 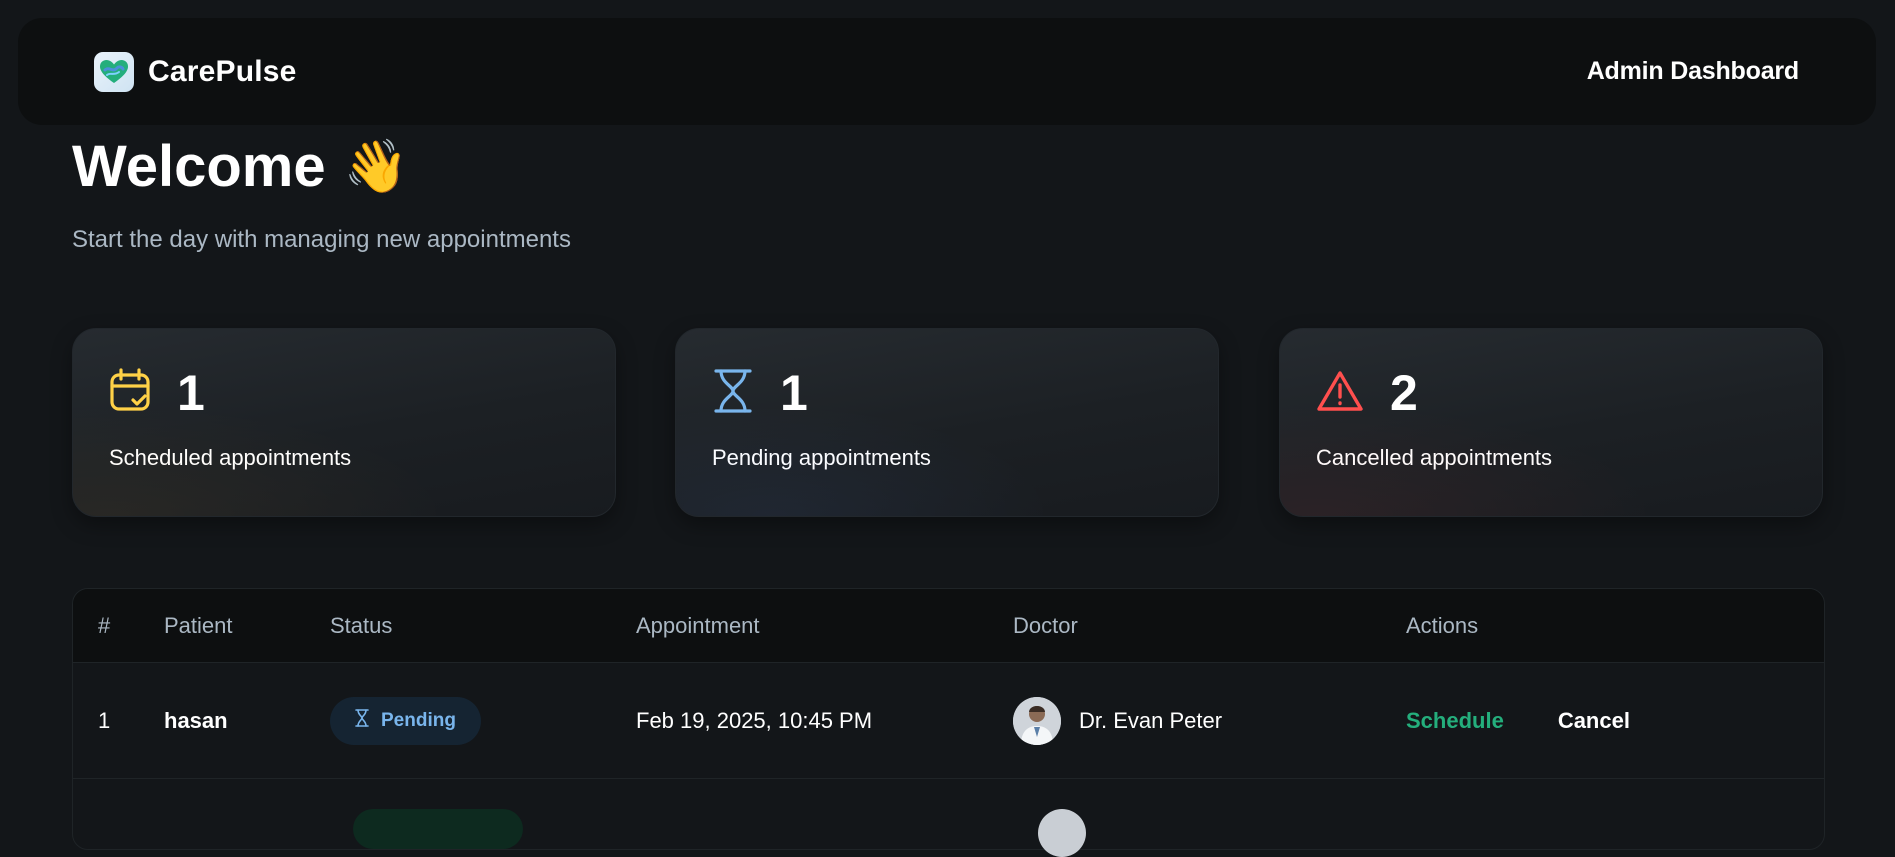 What do you see at coordinates (418, 720) in the screenshot?
I see `status-badge-label: Pending` at bounding box center [418, 720].